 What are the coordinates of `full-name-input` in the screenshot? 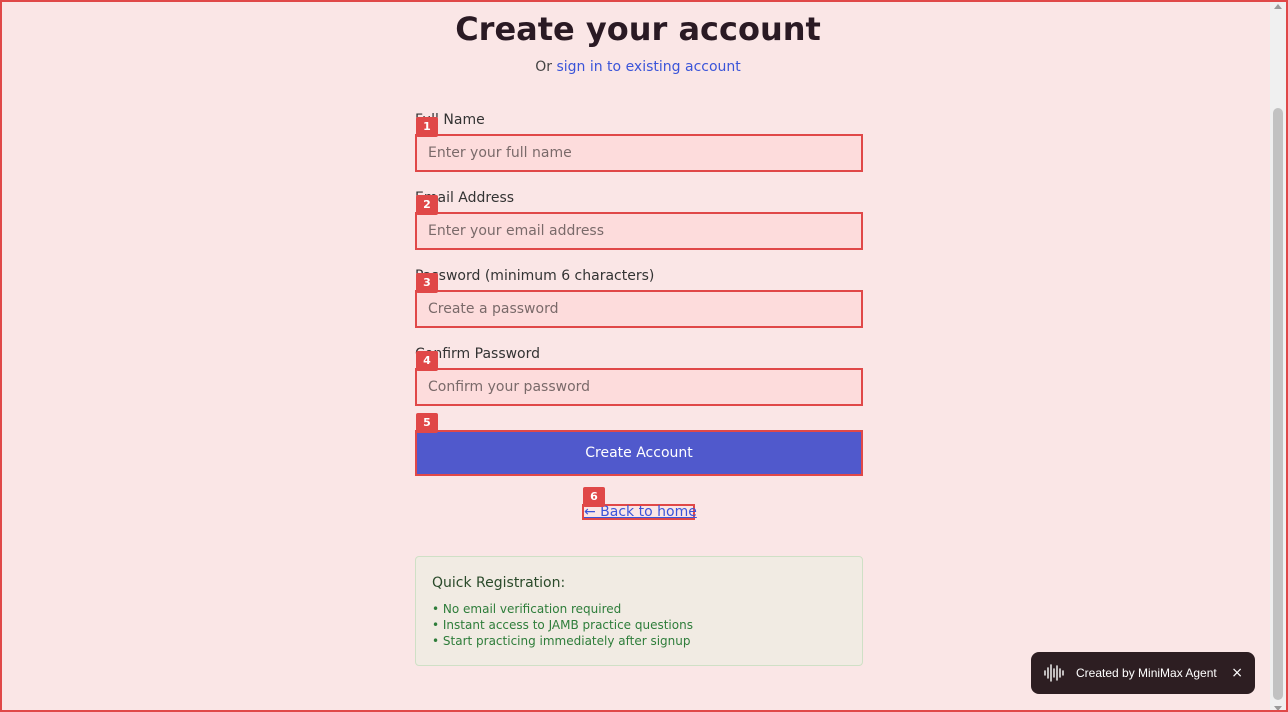 It's located at (639, 153).